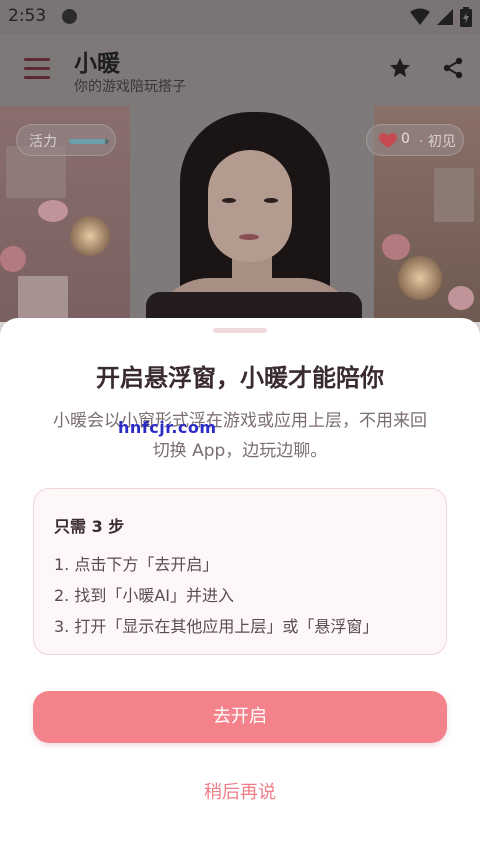 Image resolution: width=480 pixels, height=853 pixels. Describe the element at coordinates (420, 16) in the screenshot. I see `wifi-icon` at that location.